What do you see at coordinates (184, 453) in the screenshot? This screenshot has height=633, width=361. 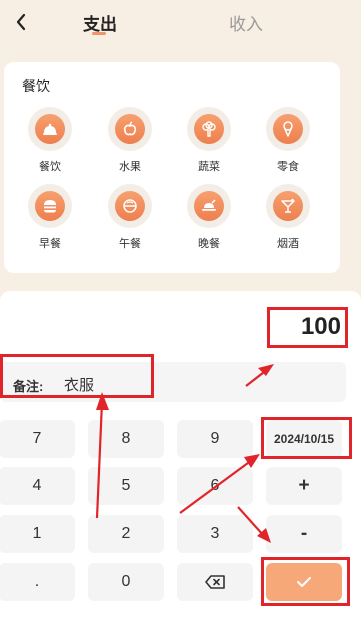 I see `annotation-arrows` at bounding box center [184, 453].